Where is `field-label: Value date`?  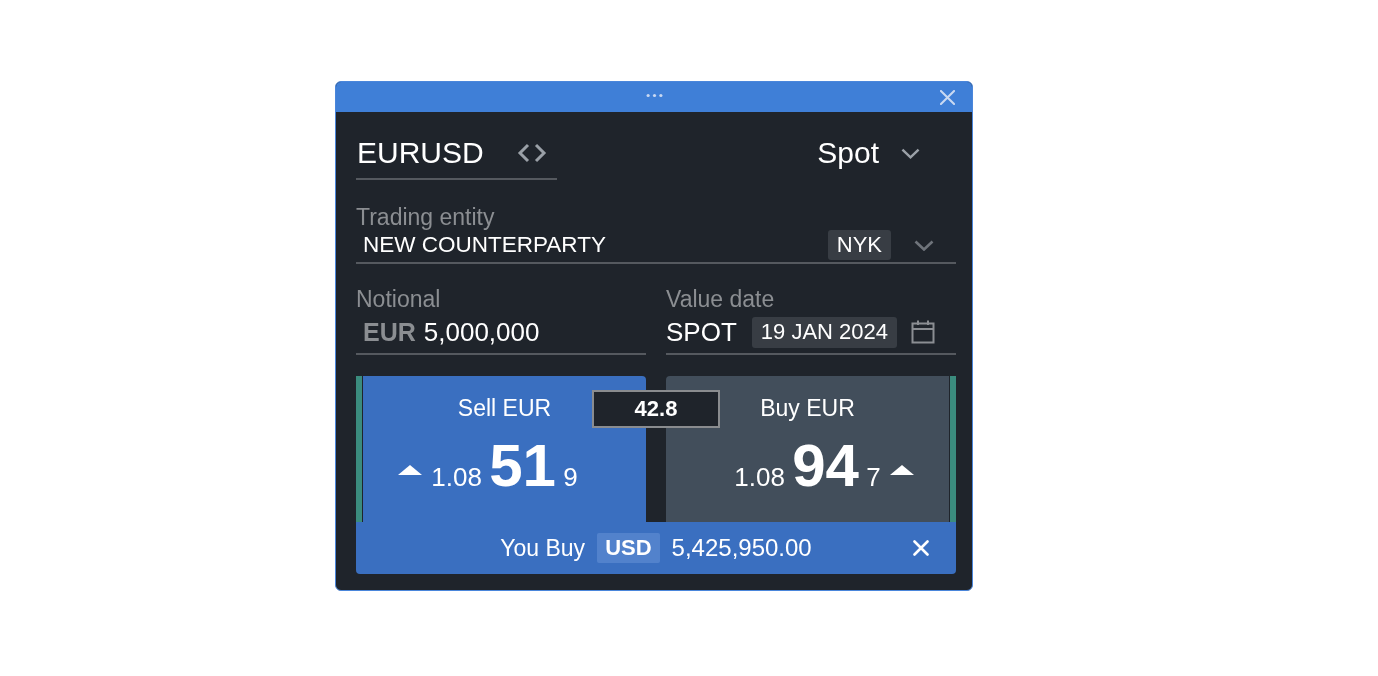 field-label: Value date is located at coordinates (721, 299).